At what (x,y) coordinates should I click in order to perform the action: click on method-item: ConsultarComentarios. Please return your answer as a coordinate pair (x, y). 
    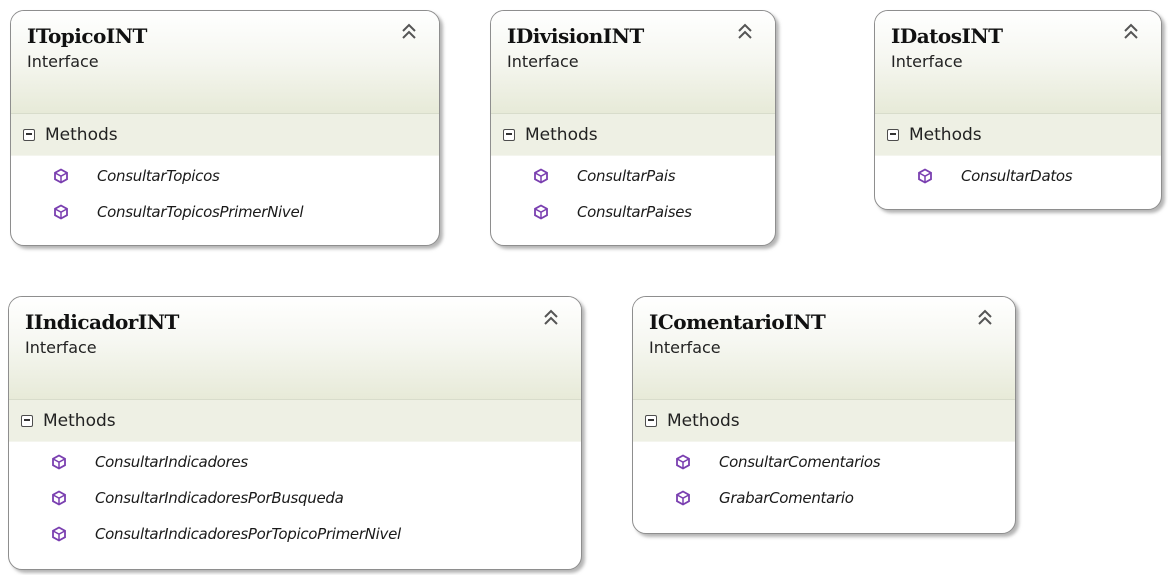
    Looking at the image, I should click on (824, 462).